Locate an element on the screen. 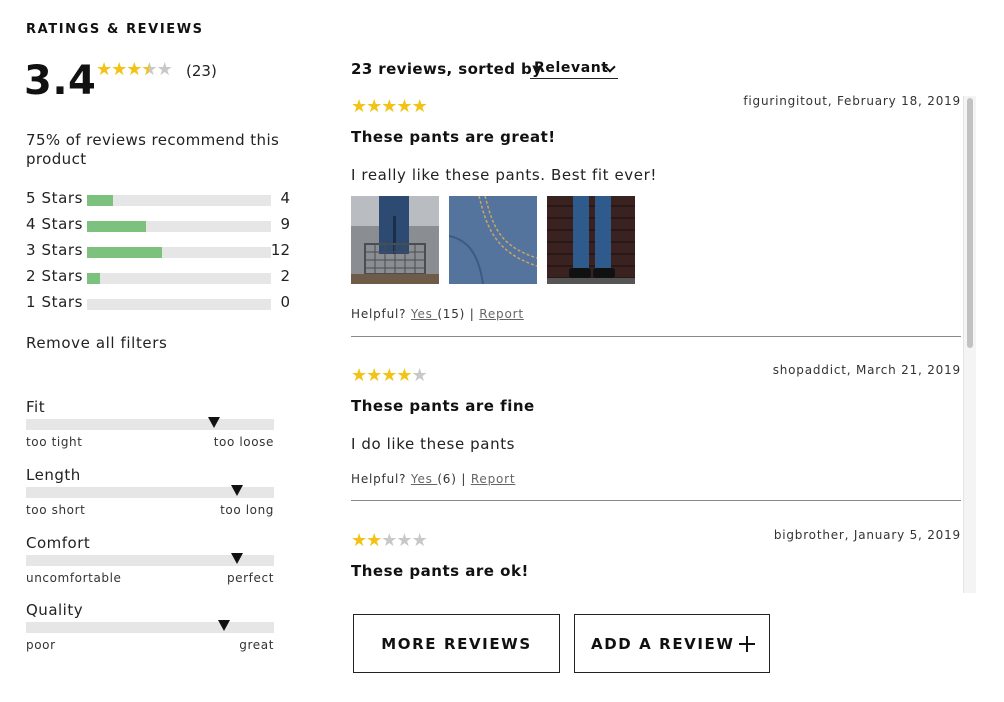 This screenshot has width=1004, height=702. rating-bar-count: 4 is located at coordinates (285, 198).